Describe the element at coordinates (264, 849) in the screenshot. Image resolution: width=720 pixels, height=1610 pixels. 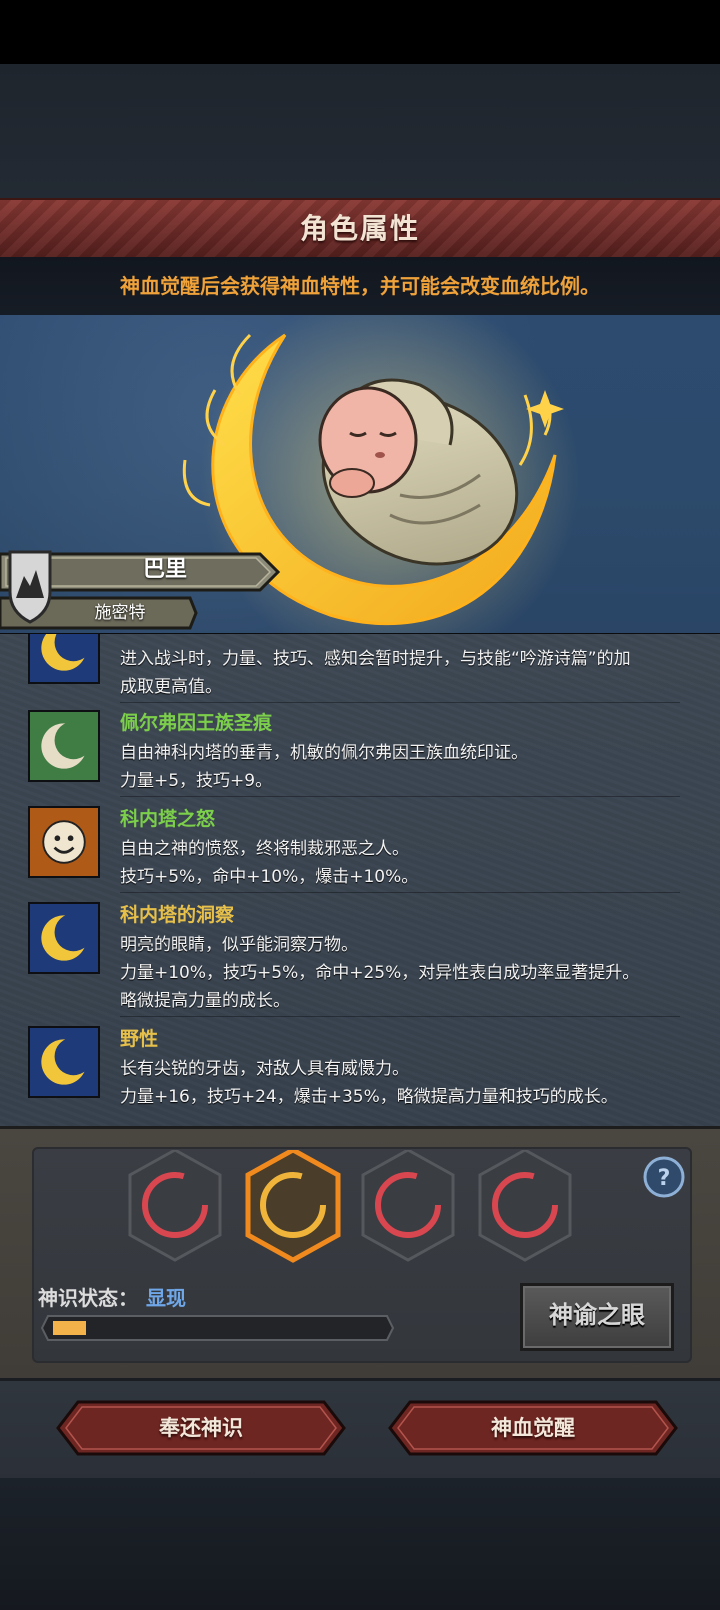
I see `trait-desc-line: 自由之神的愤怒，终将制裁邪恶之人。` at that location.